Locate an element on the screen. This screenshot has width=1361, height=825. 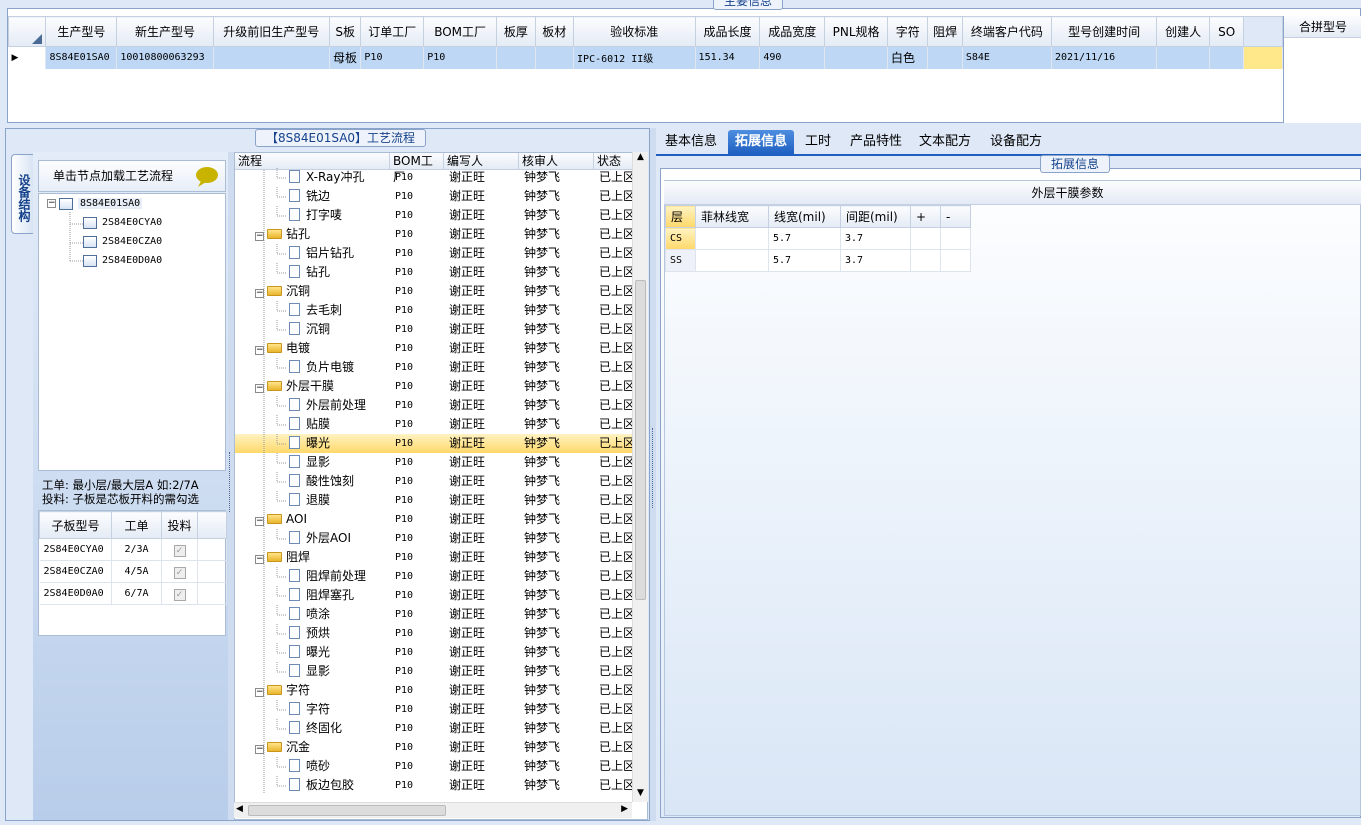
flow-status: 已上区 is located at coordinates (616, 348).